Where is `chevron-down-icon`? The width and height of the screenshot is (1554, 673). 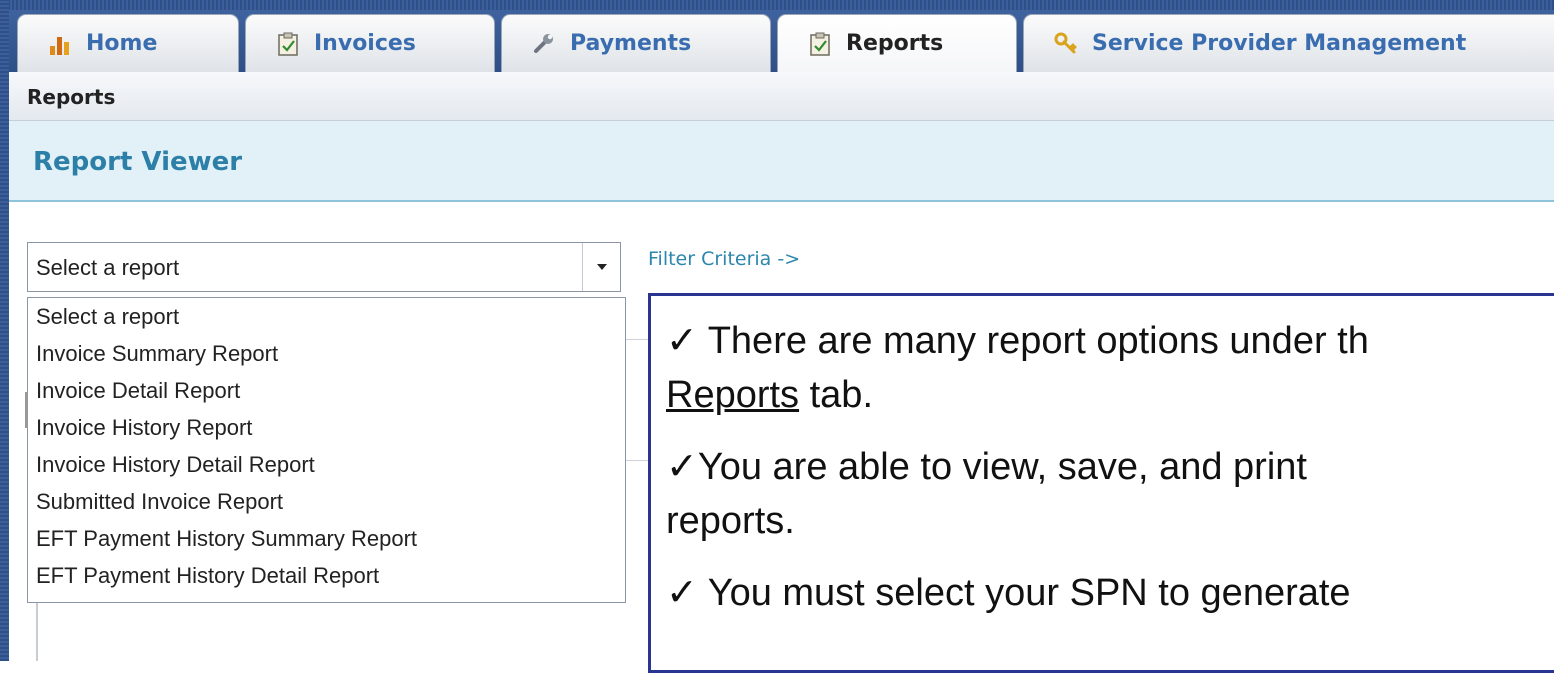
chevron-down-icon is located at coordinates (601, 266).